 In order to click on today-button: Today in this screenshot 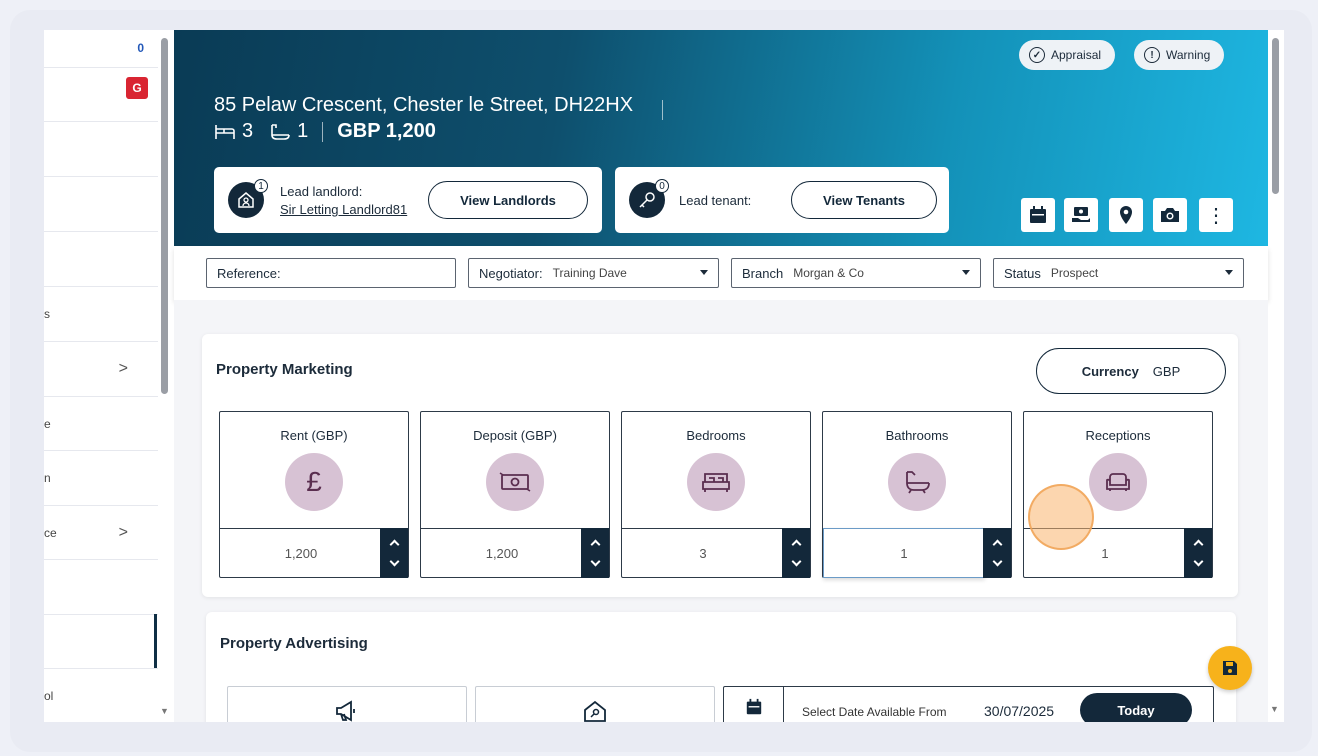, I will do `click(1136, 707)`.